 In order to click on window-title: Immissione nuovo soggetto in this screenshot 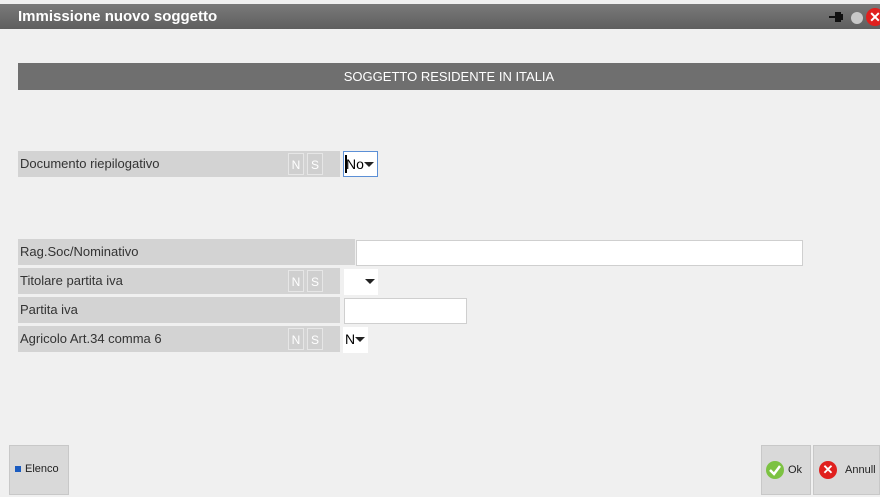, I will do `click(118, 16)`.